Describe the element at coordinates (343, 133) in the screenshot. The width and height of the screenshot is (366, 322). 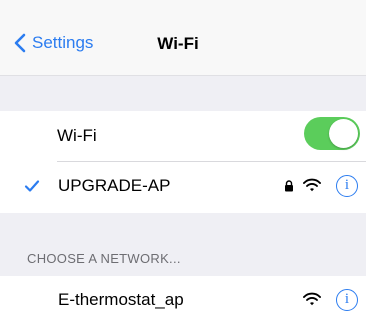
I see `toggle-knob` at that location.